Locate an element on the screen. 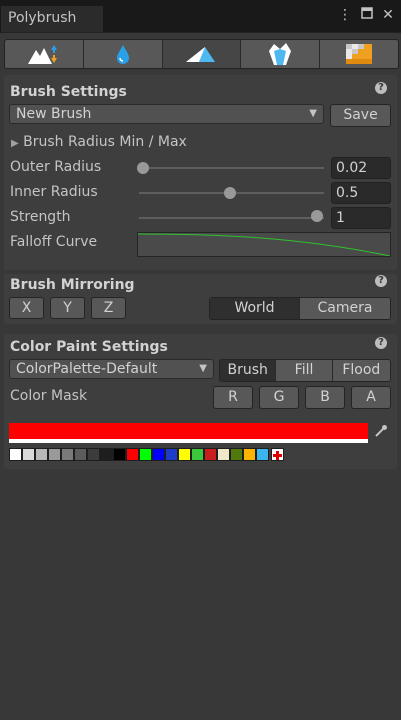  current-color-field is located at coordinates (188, 433).